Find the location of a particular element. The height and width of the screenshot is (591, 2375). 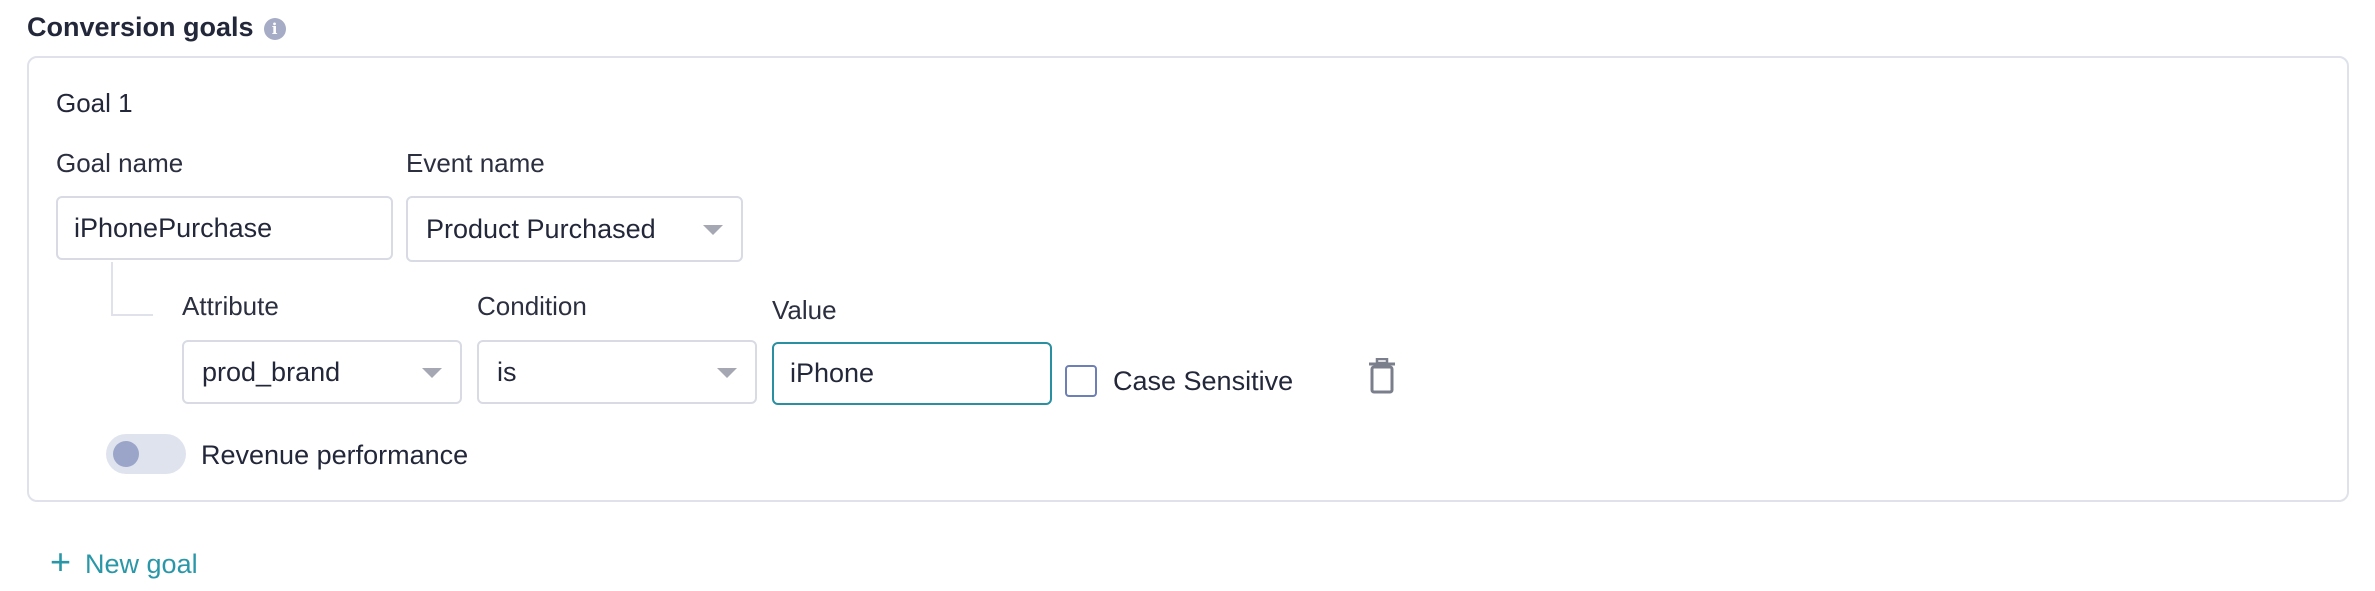

revenue-performance-label: Revenue performance is located at coordinates (335, 455).